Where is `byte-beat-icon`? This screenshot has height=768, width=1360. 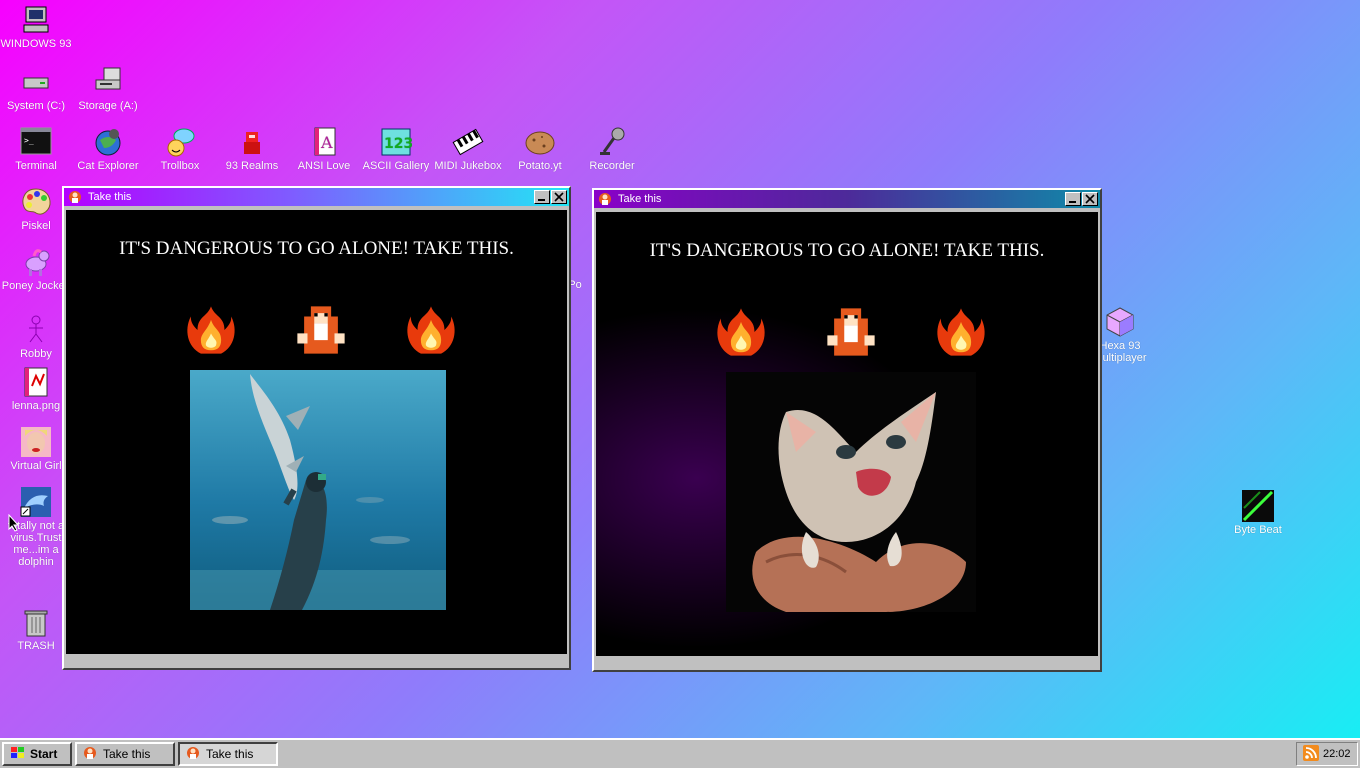 byte-beat-icon is located at coordinates (1258, 506).